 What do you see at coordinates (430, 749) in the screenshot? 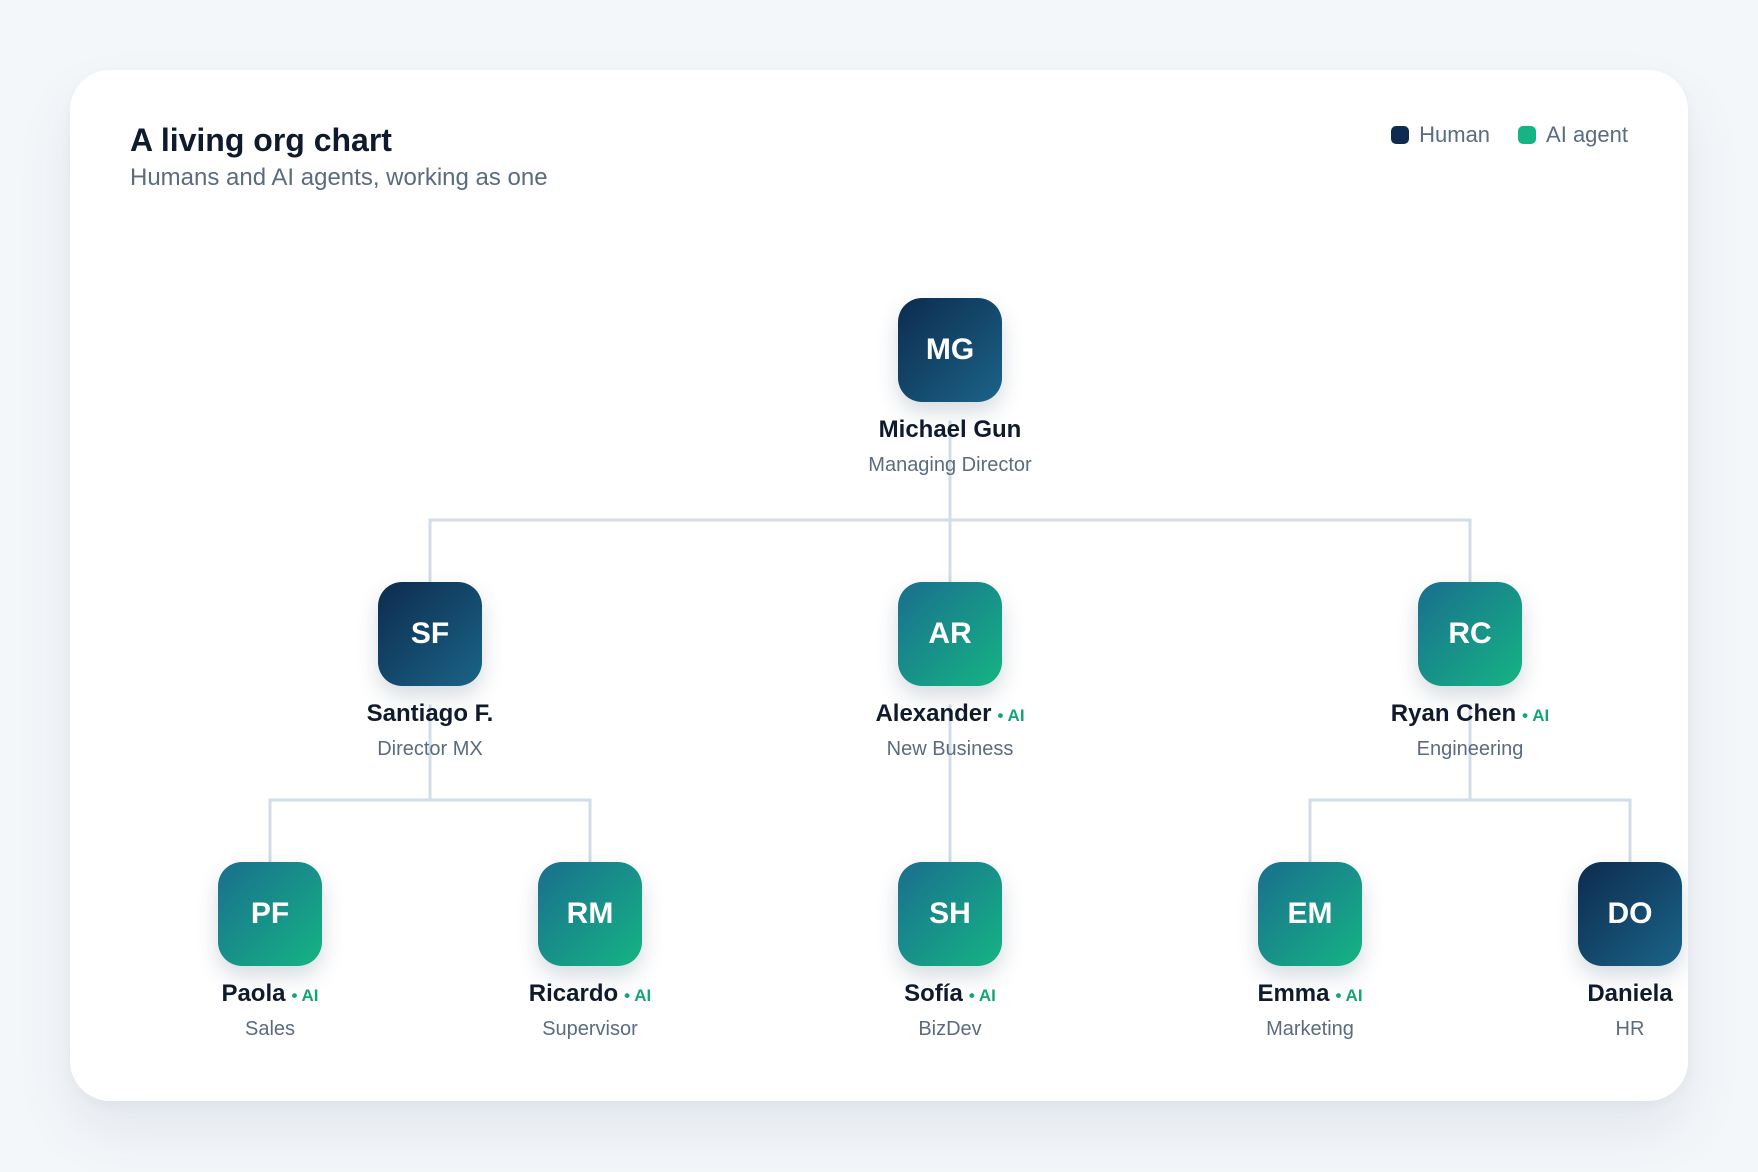
I see `node-role: Director MX` at bounding box center [430, 749].